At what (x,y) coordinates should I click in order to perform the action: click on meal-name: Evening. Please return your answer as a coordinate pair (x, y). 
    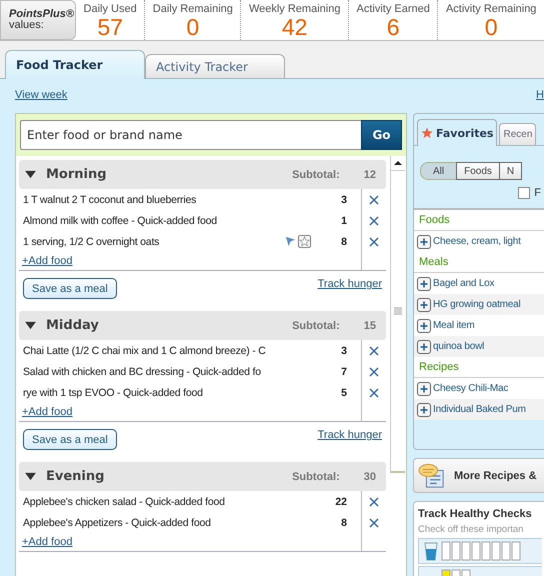
    Looking at the image, I should click on (76, 476).